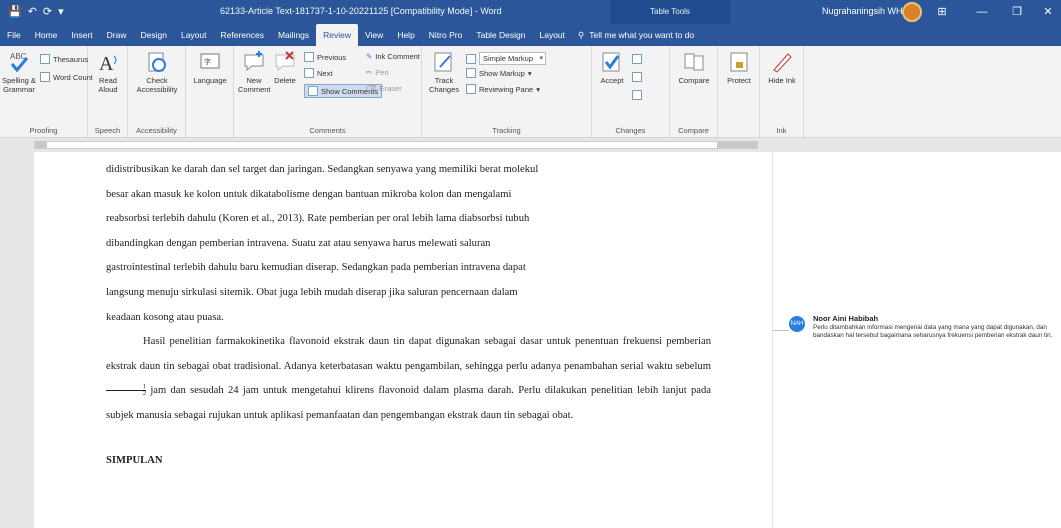  What do you see at coordinates (846, 318) in the screenshot?
I see `comment-author: Noor Aini Habibah` at bounding box center [846, 318].